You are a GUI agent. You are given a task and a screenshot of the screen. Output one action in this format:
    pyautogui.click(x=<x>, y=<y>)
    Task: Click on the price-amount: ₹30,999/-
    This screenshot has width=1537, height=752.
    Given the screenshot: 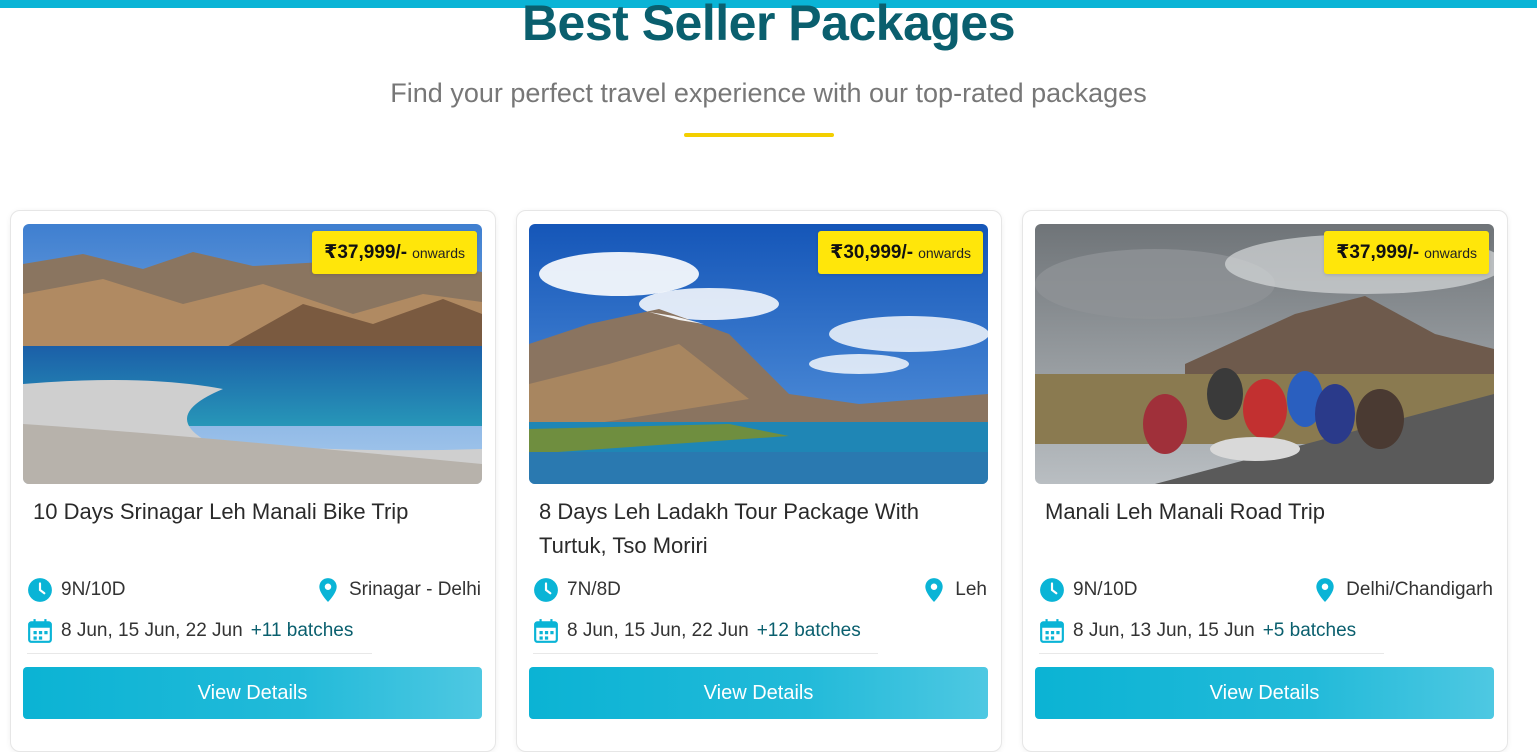 What is the action you would take?
    pyautogui.click(x=872, y=252)
    